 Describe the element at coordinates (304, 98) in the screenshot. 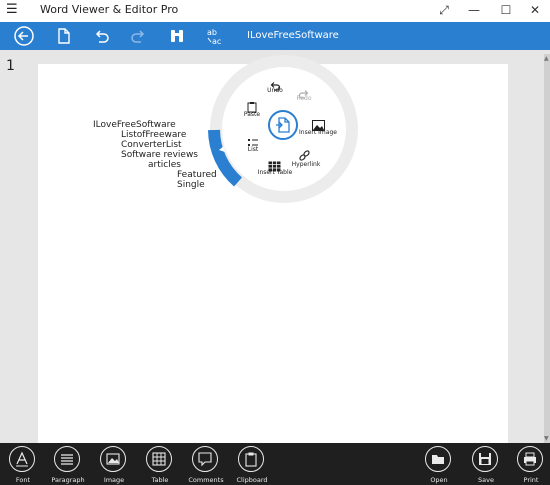

I see `radial-redo-label: Redo` at that location.